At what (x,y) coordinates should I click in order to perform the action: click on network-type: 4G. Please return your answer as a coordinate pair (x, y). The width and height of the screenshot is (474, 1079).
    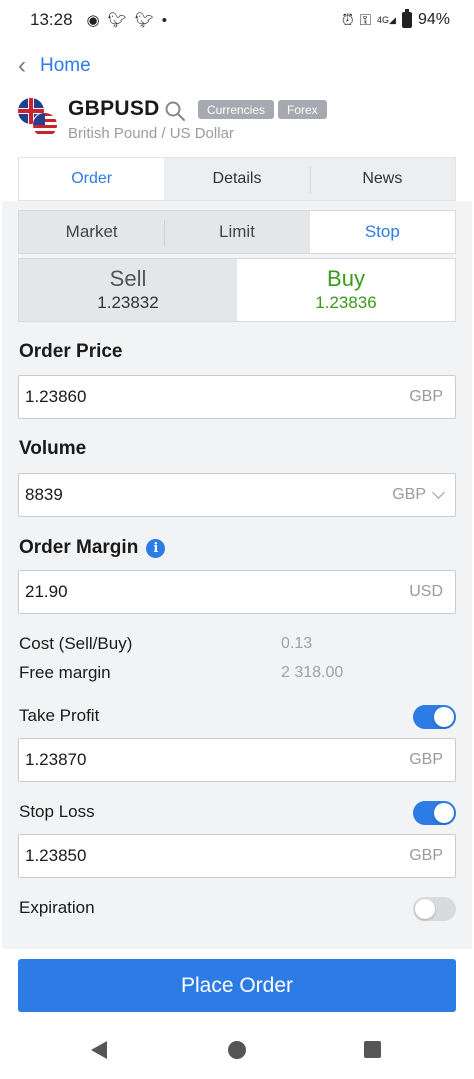
    Looking at the image, I should click on (383, 19).